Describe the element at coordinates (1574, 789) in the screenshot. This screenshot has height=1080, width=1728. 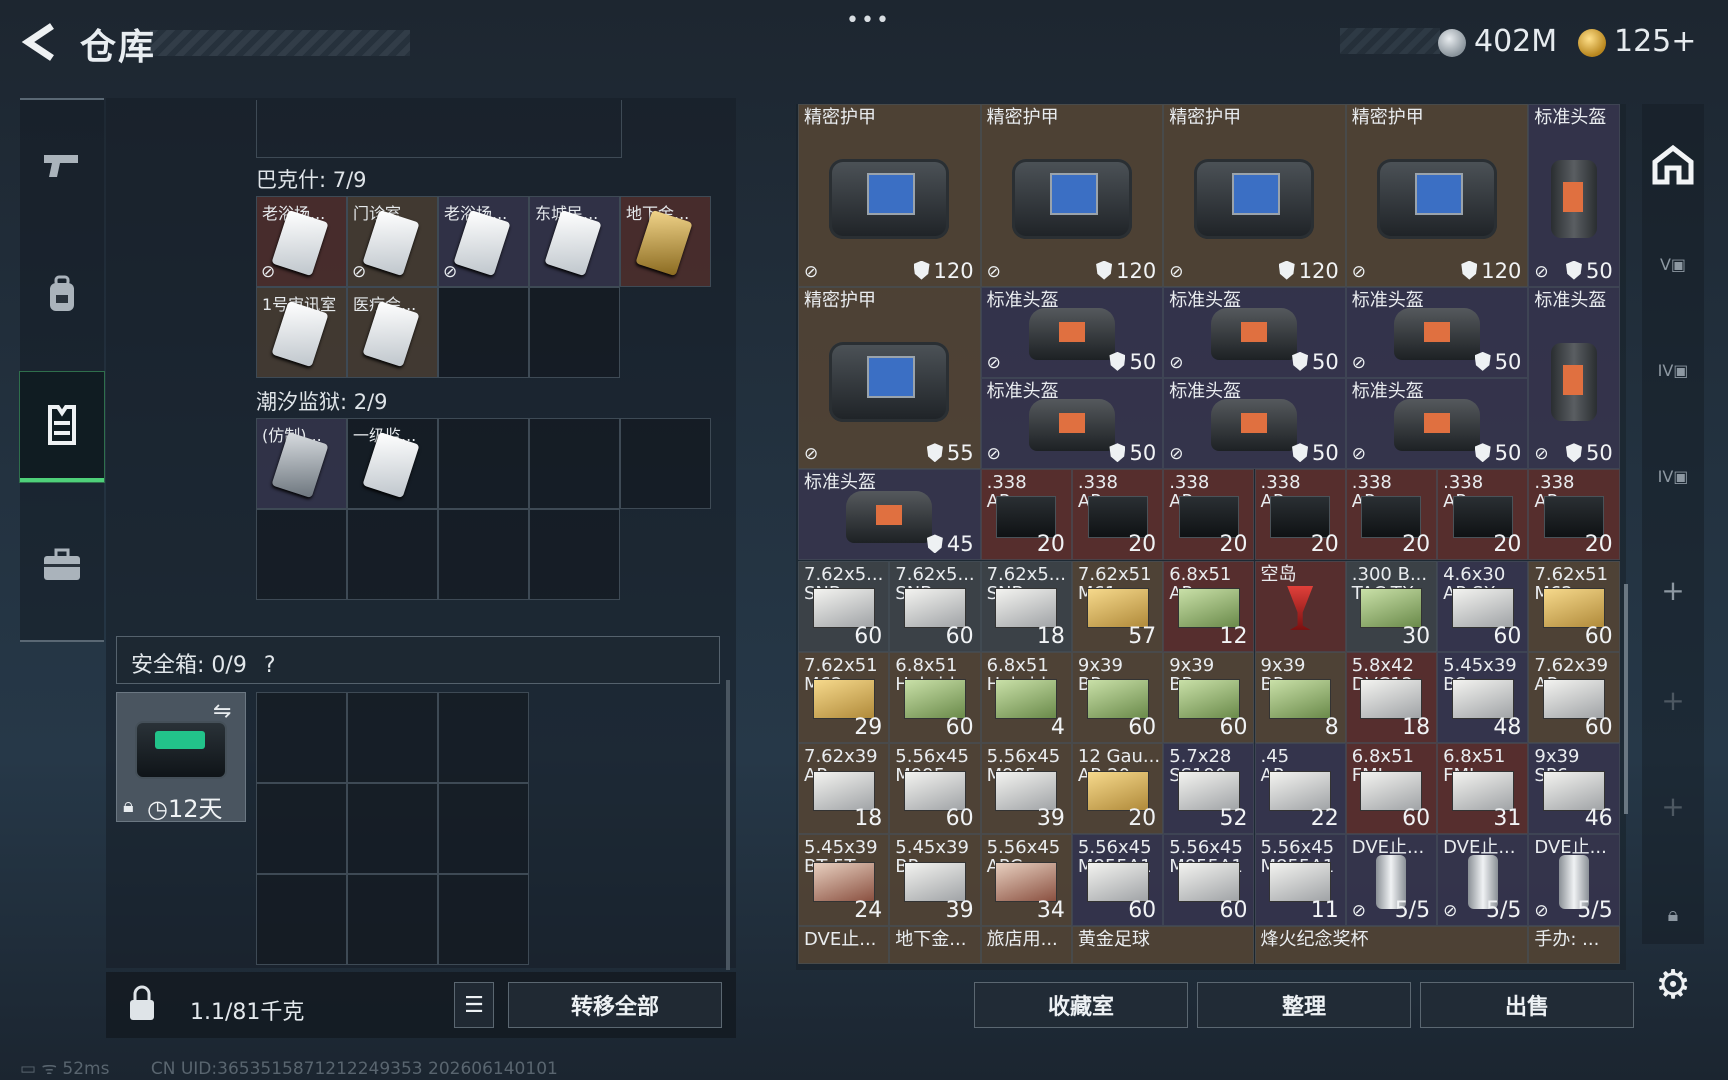
I see `ammo-item: 9x39SP646` at that location.